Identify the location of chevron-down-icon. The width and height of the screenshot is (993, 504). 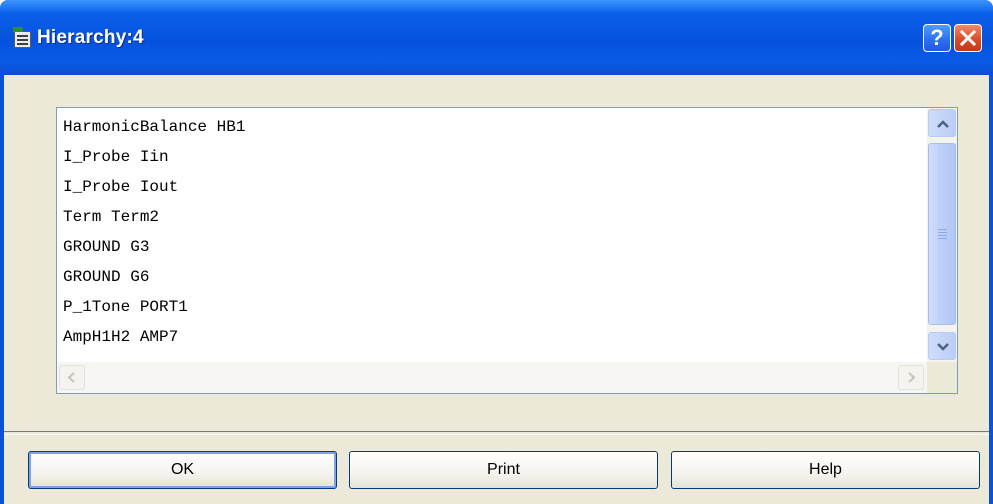
(943, 347).